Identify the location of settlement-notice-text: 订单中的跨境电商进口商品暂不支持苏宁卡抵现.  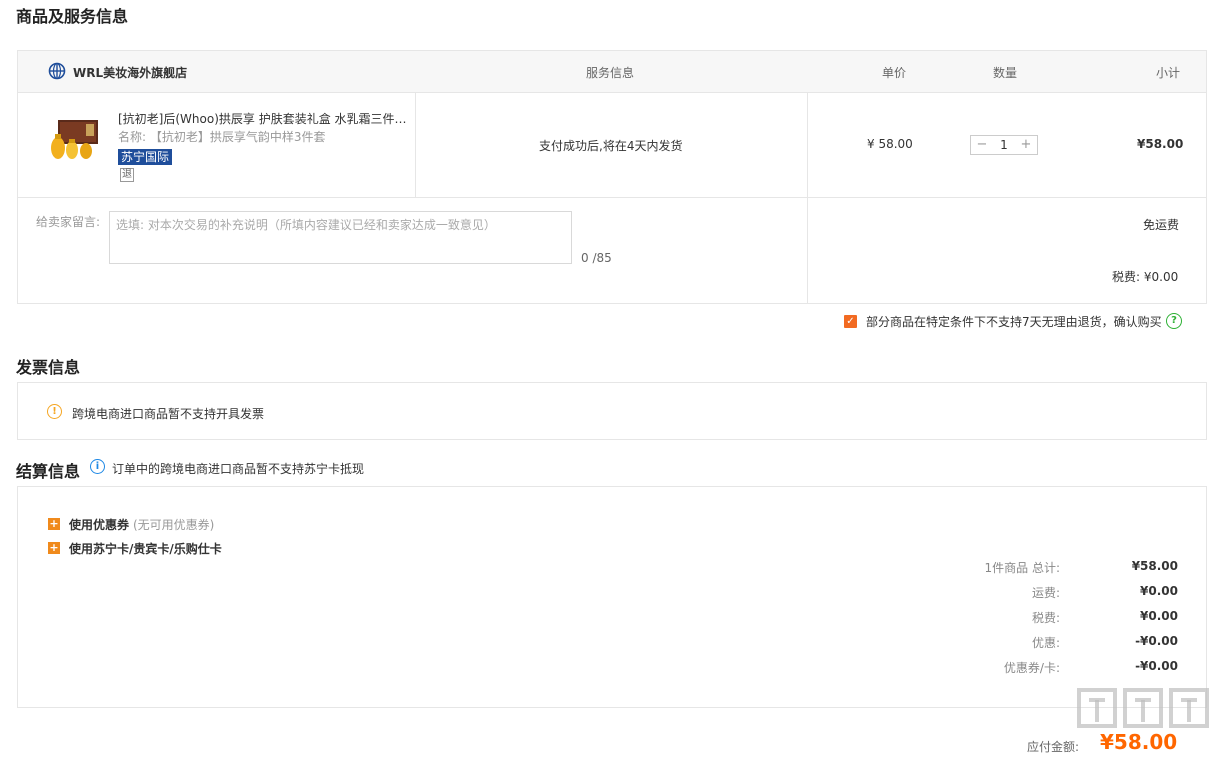
(238, 469).